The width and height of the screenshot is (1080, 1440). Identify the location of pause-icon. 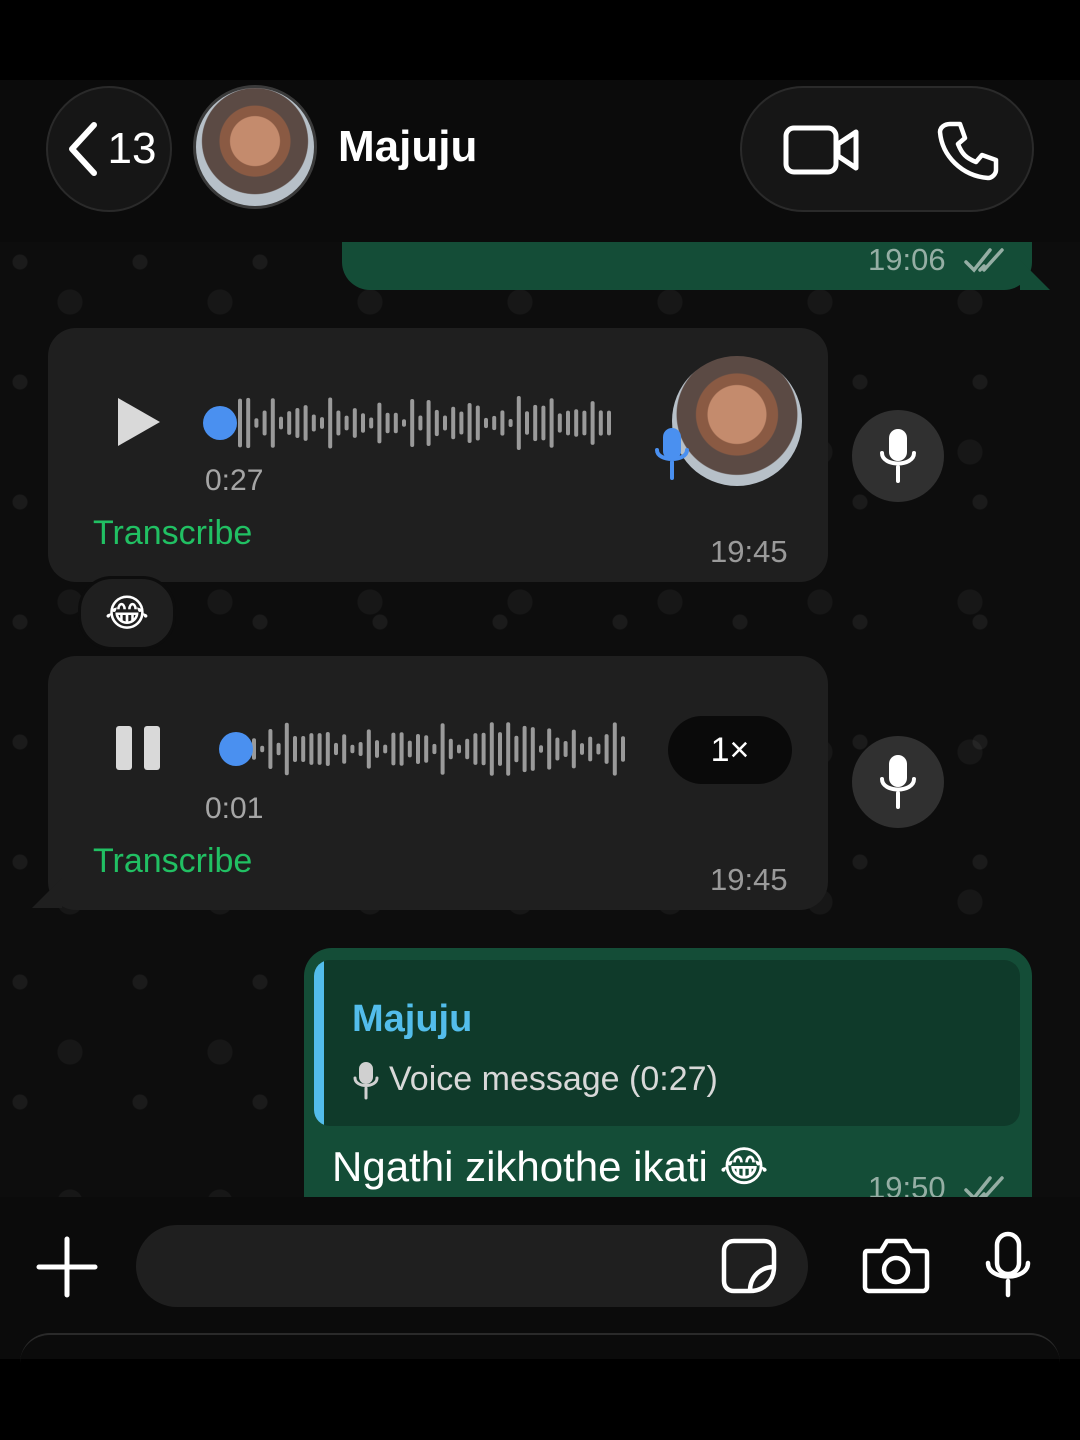
(139, 748).